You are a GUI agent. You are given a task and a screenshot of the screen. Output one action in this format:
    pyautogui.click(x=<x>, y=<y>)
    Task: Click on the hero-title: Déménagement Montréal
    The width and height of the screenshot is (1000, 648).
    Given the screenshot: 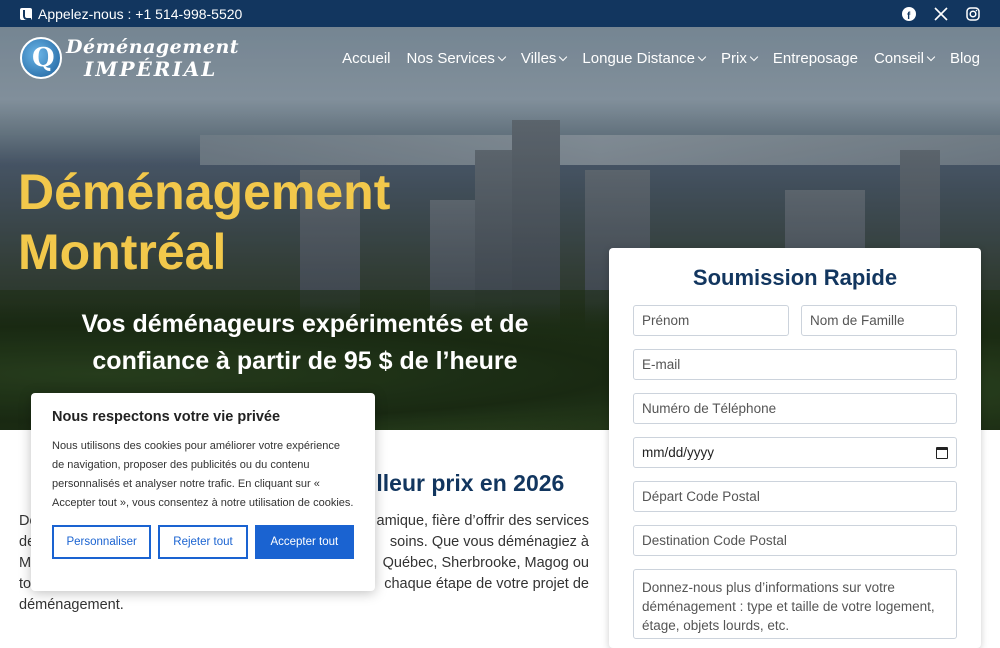 What is the action you would take?
    pyautogui.click(x=204, y=222)
    